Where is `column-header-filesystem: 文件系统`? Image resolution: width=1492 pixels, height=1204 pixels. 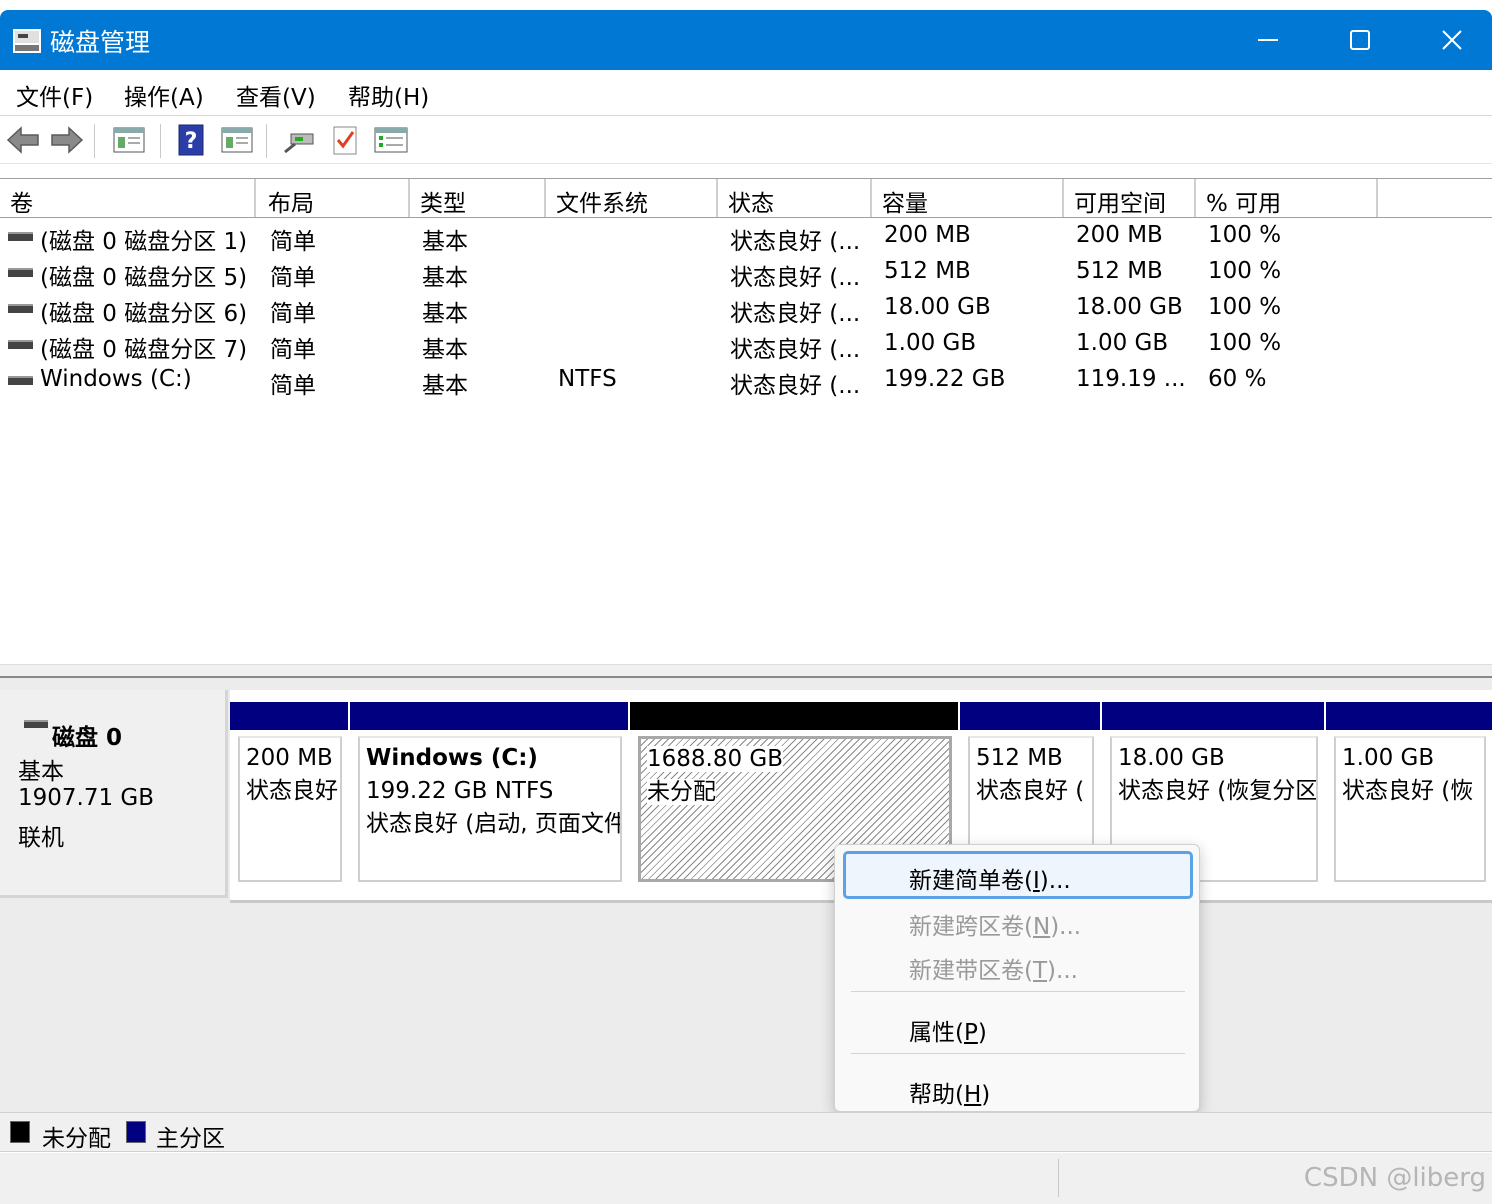
column-header-filesystem: 文件系统 is located at coordinates (632, 198).